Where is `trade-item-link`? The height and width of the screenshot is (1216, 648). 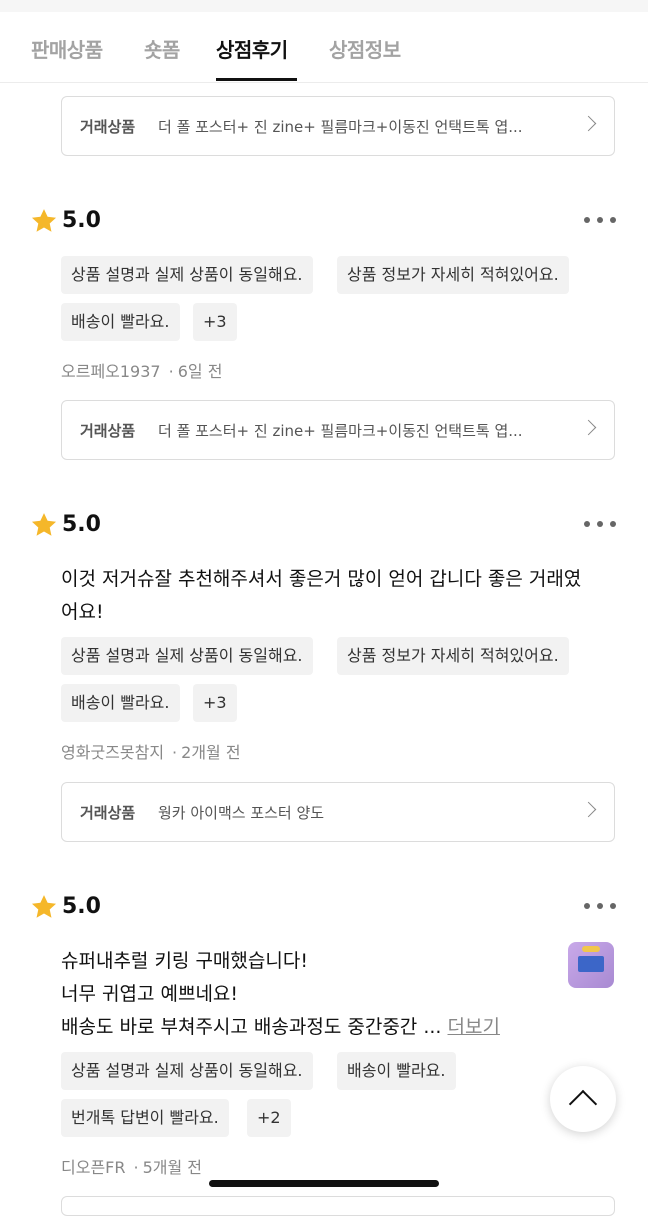 trade-item-link is located at coordinates (338, 1206).